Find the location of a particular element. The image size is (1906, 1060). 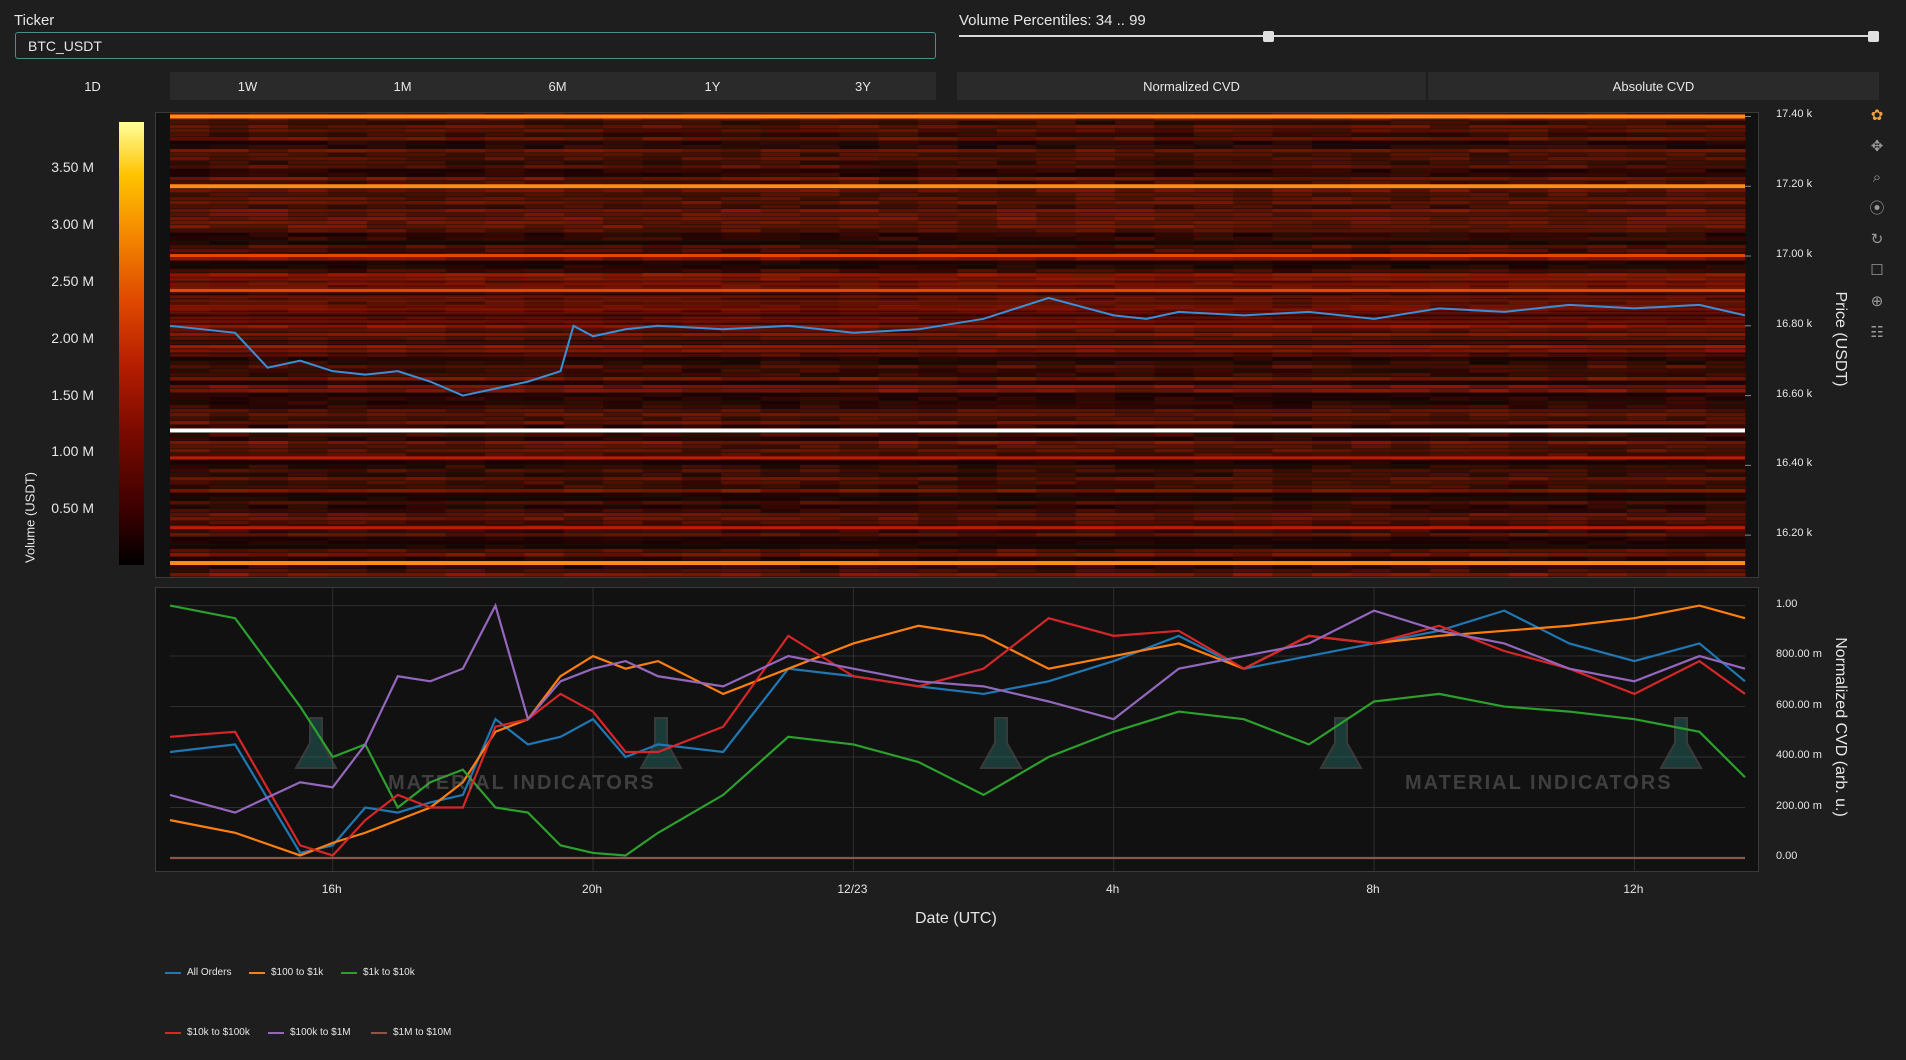

percentile-slider-high-handle is located at coordinates (1873, 36).